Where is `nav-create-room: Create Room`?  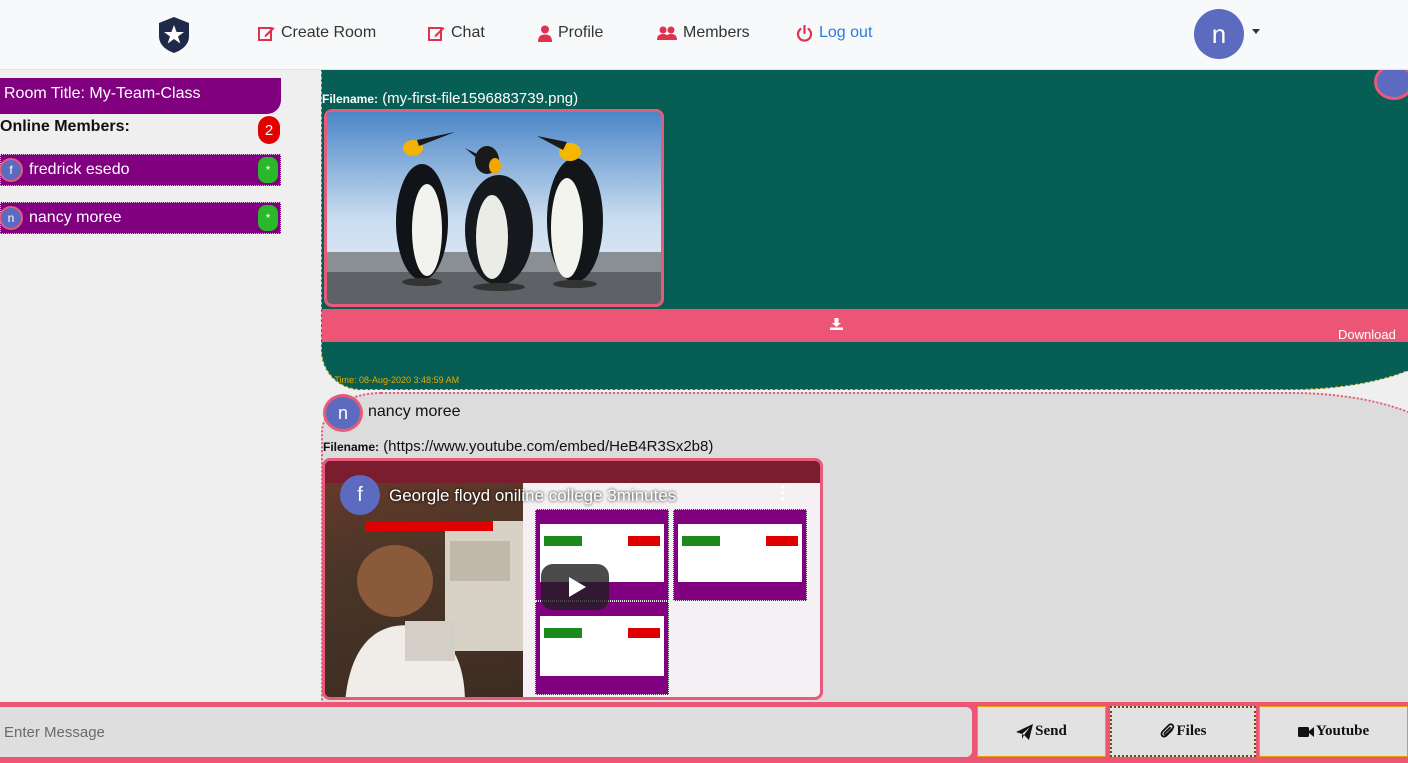
nav-create-room: Create Room is located at coordinates (317, 33).